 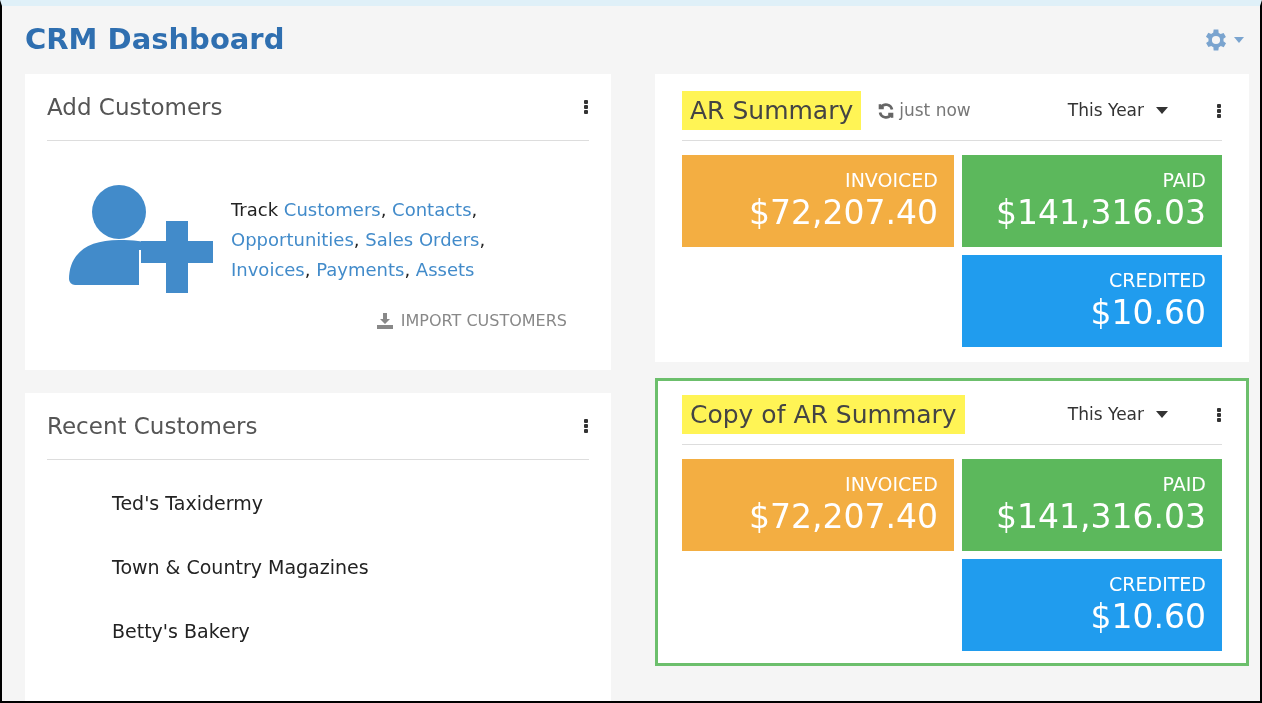 I want to click on refresh-icon, so click(x=886, y=110).